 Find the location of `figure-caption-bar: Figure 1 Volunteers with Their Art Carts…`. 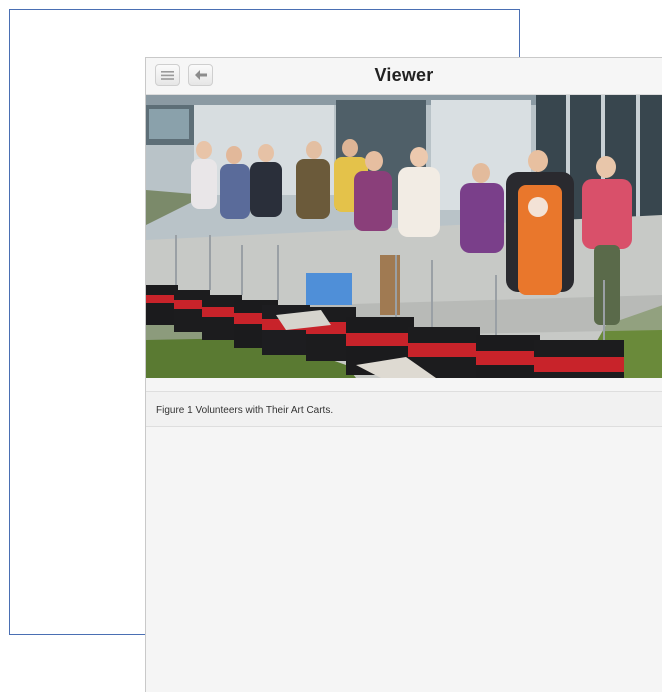

figure-caption-bar: Figure 1 Volunteers with Their Art Carts… is located at coordinates (404, 409).